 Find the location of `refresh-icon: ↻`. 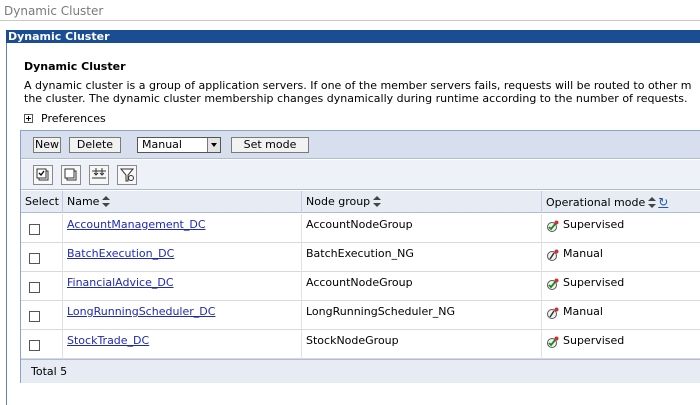

refresh-icon: ↻ is located at coordinates (663, 202).